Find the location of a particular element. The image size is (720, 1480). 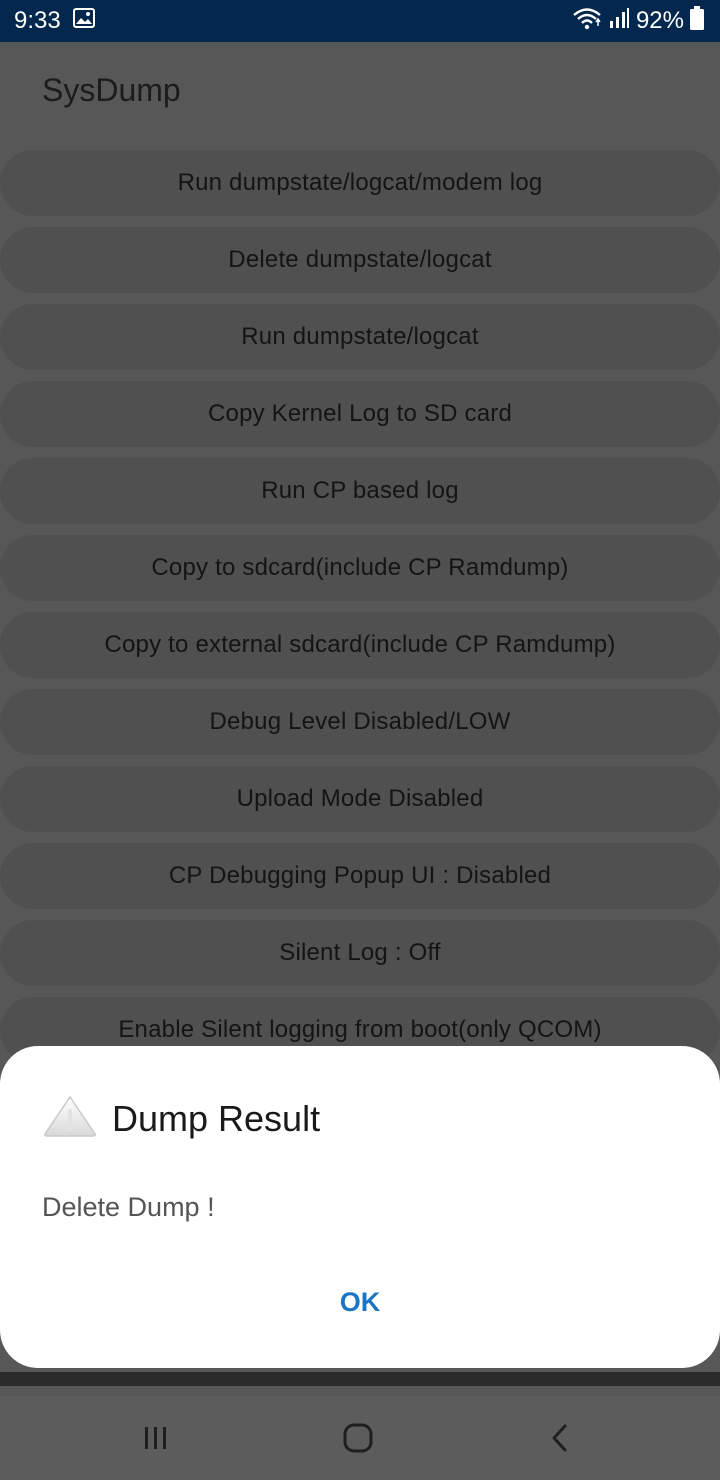

silent-log-button: Silent Log : Off is located at coordinates (360, 953).